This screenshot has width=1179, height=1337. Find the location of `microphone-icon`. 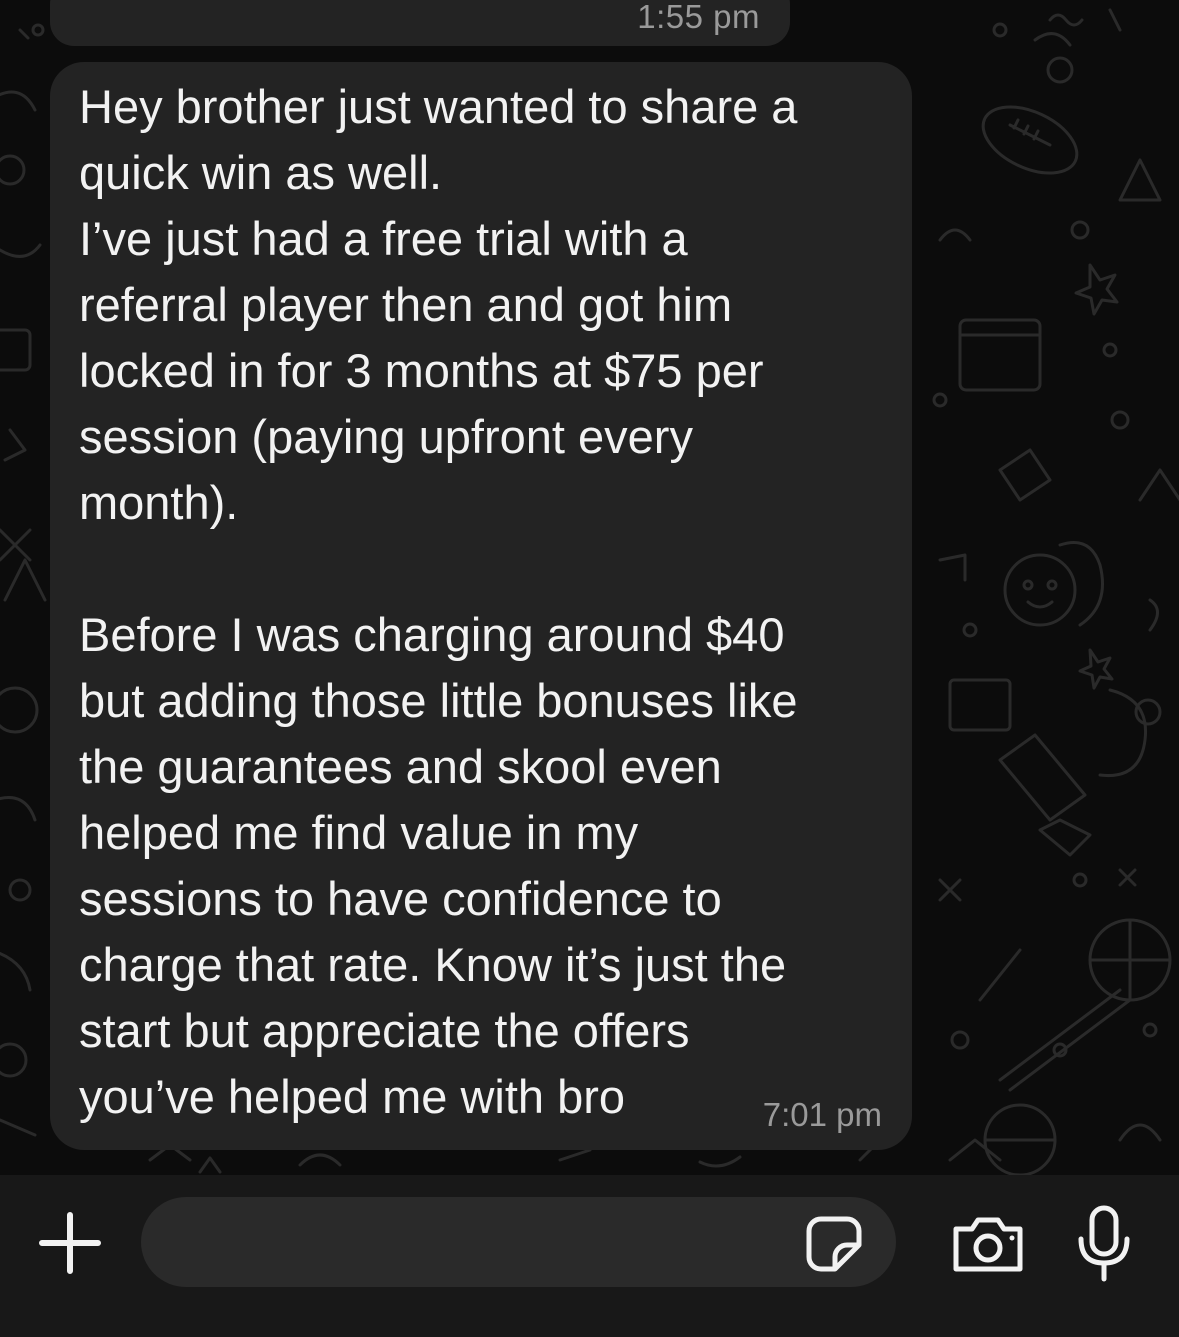

microphone-icon is located at coordinates (1104, 1243).